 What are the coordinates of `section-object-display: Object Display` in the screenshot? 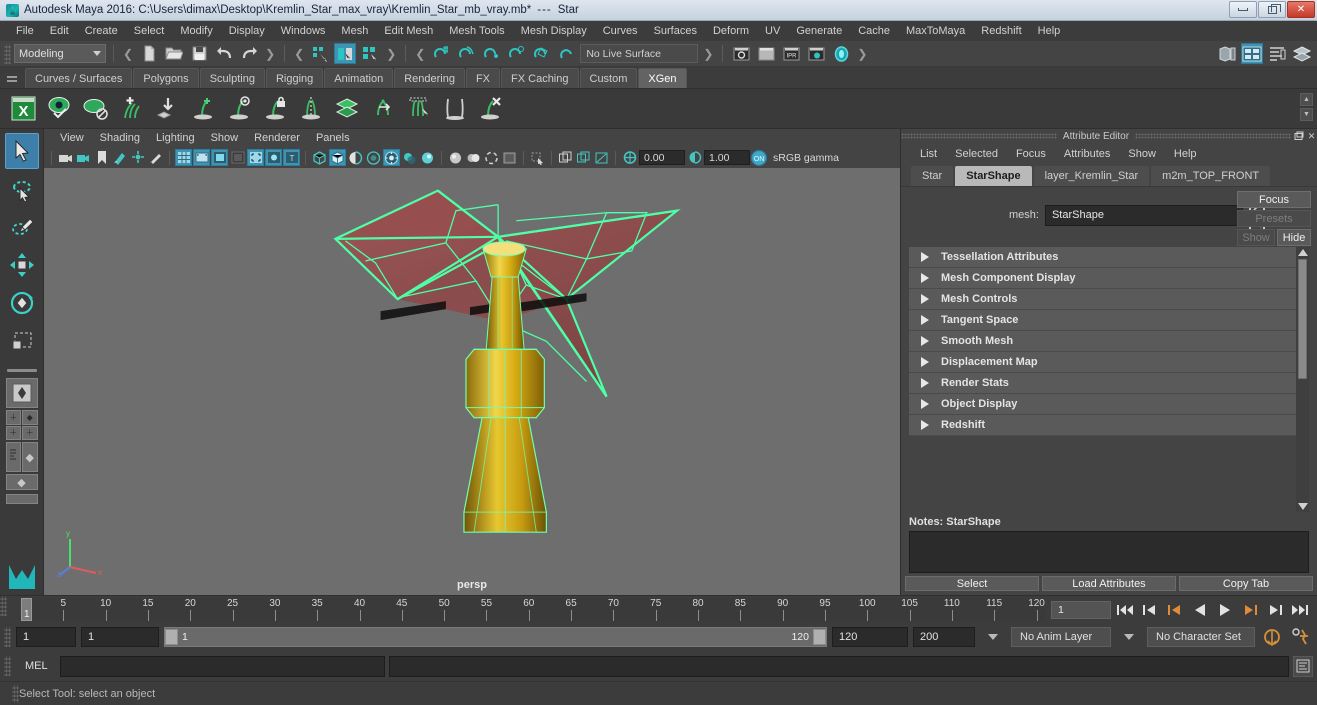 It's located at (1109, 404).